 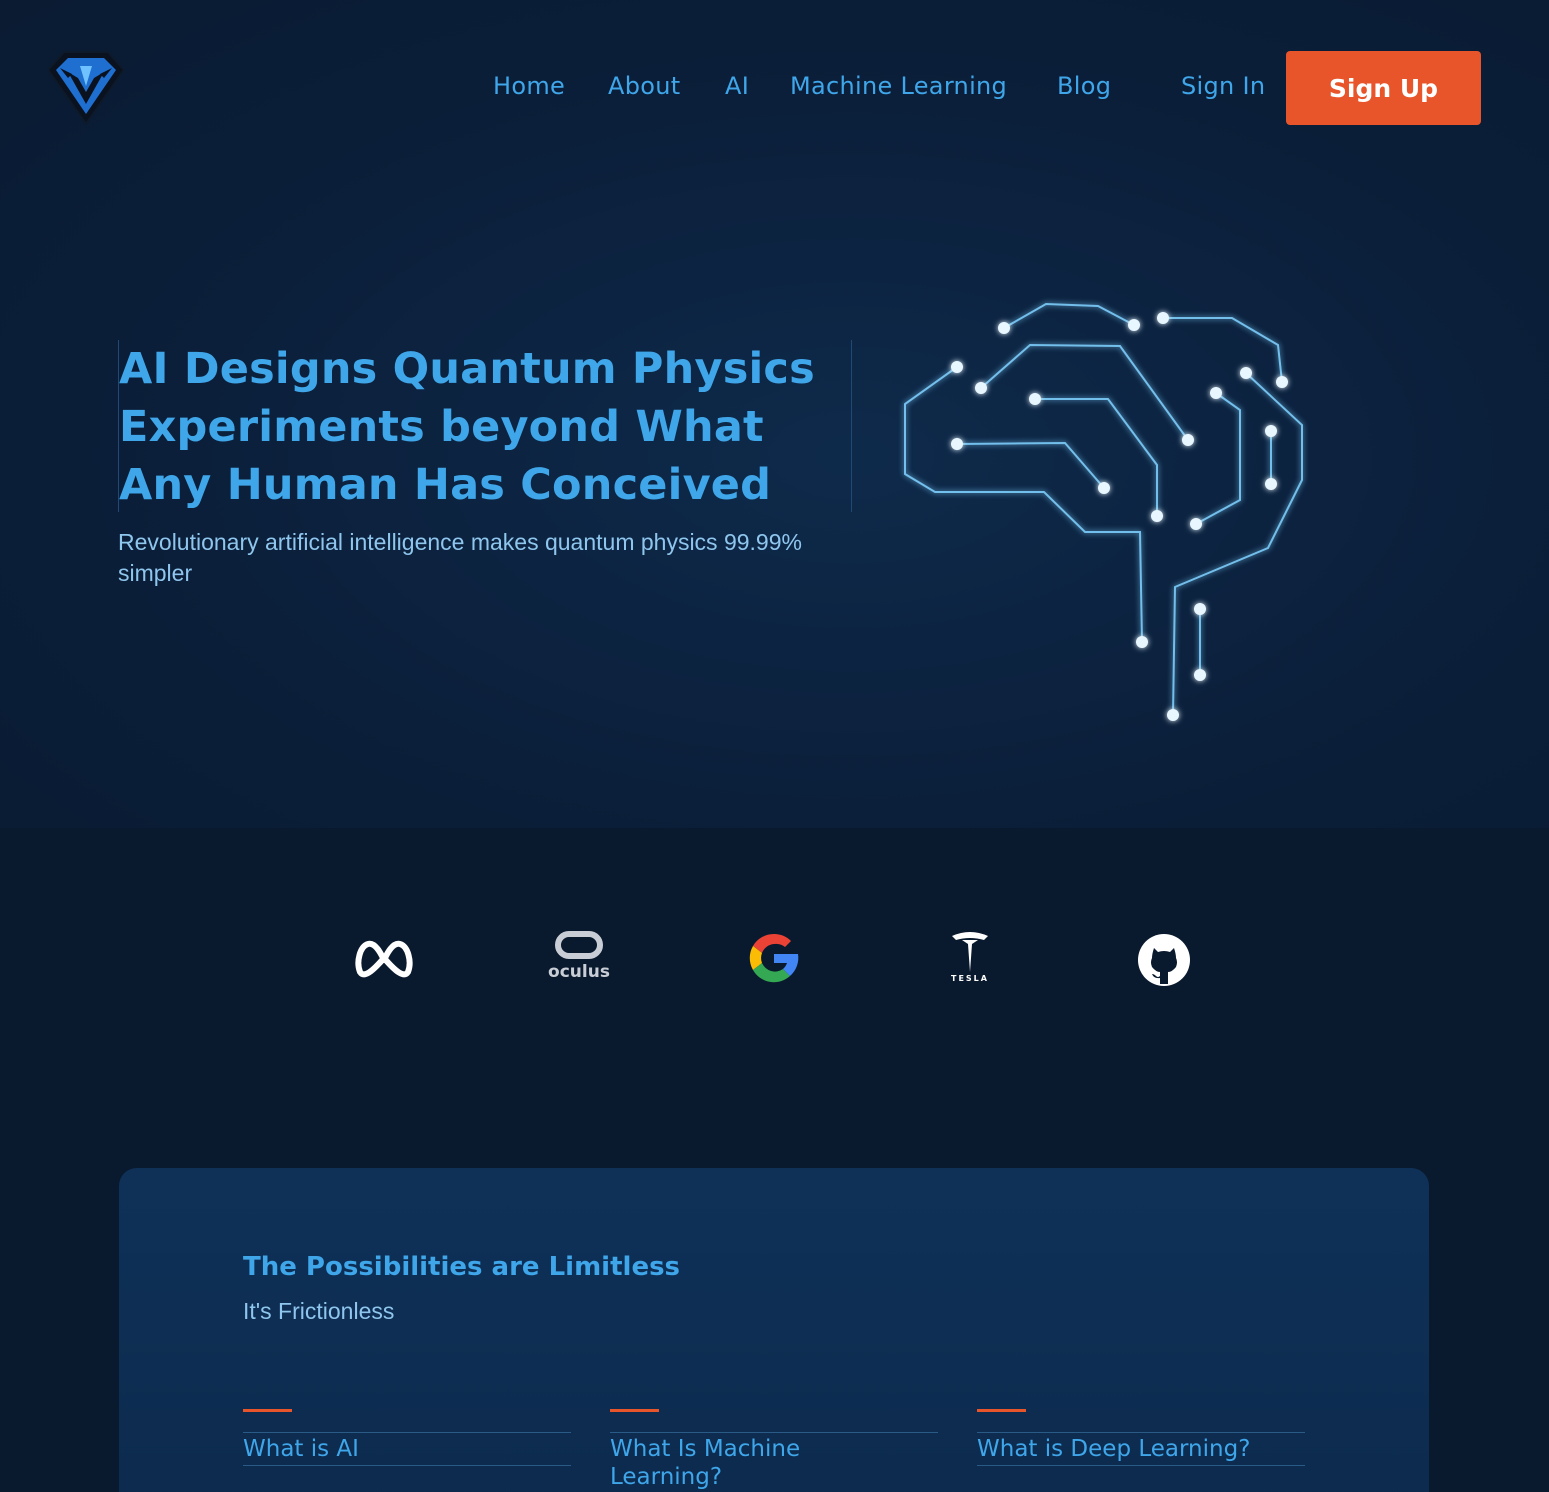 I want to click on circuit-brain-illustration, so click(x=1100, y=510).